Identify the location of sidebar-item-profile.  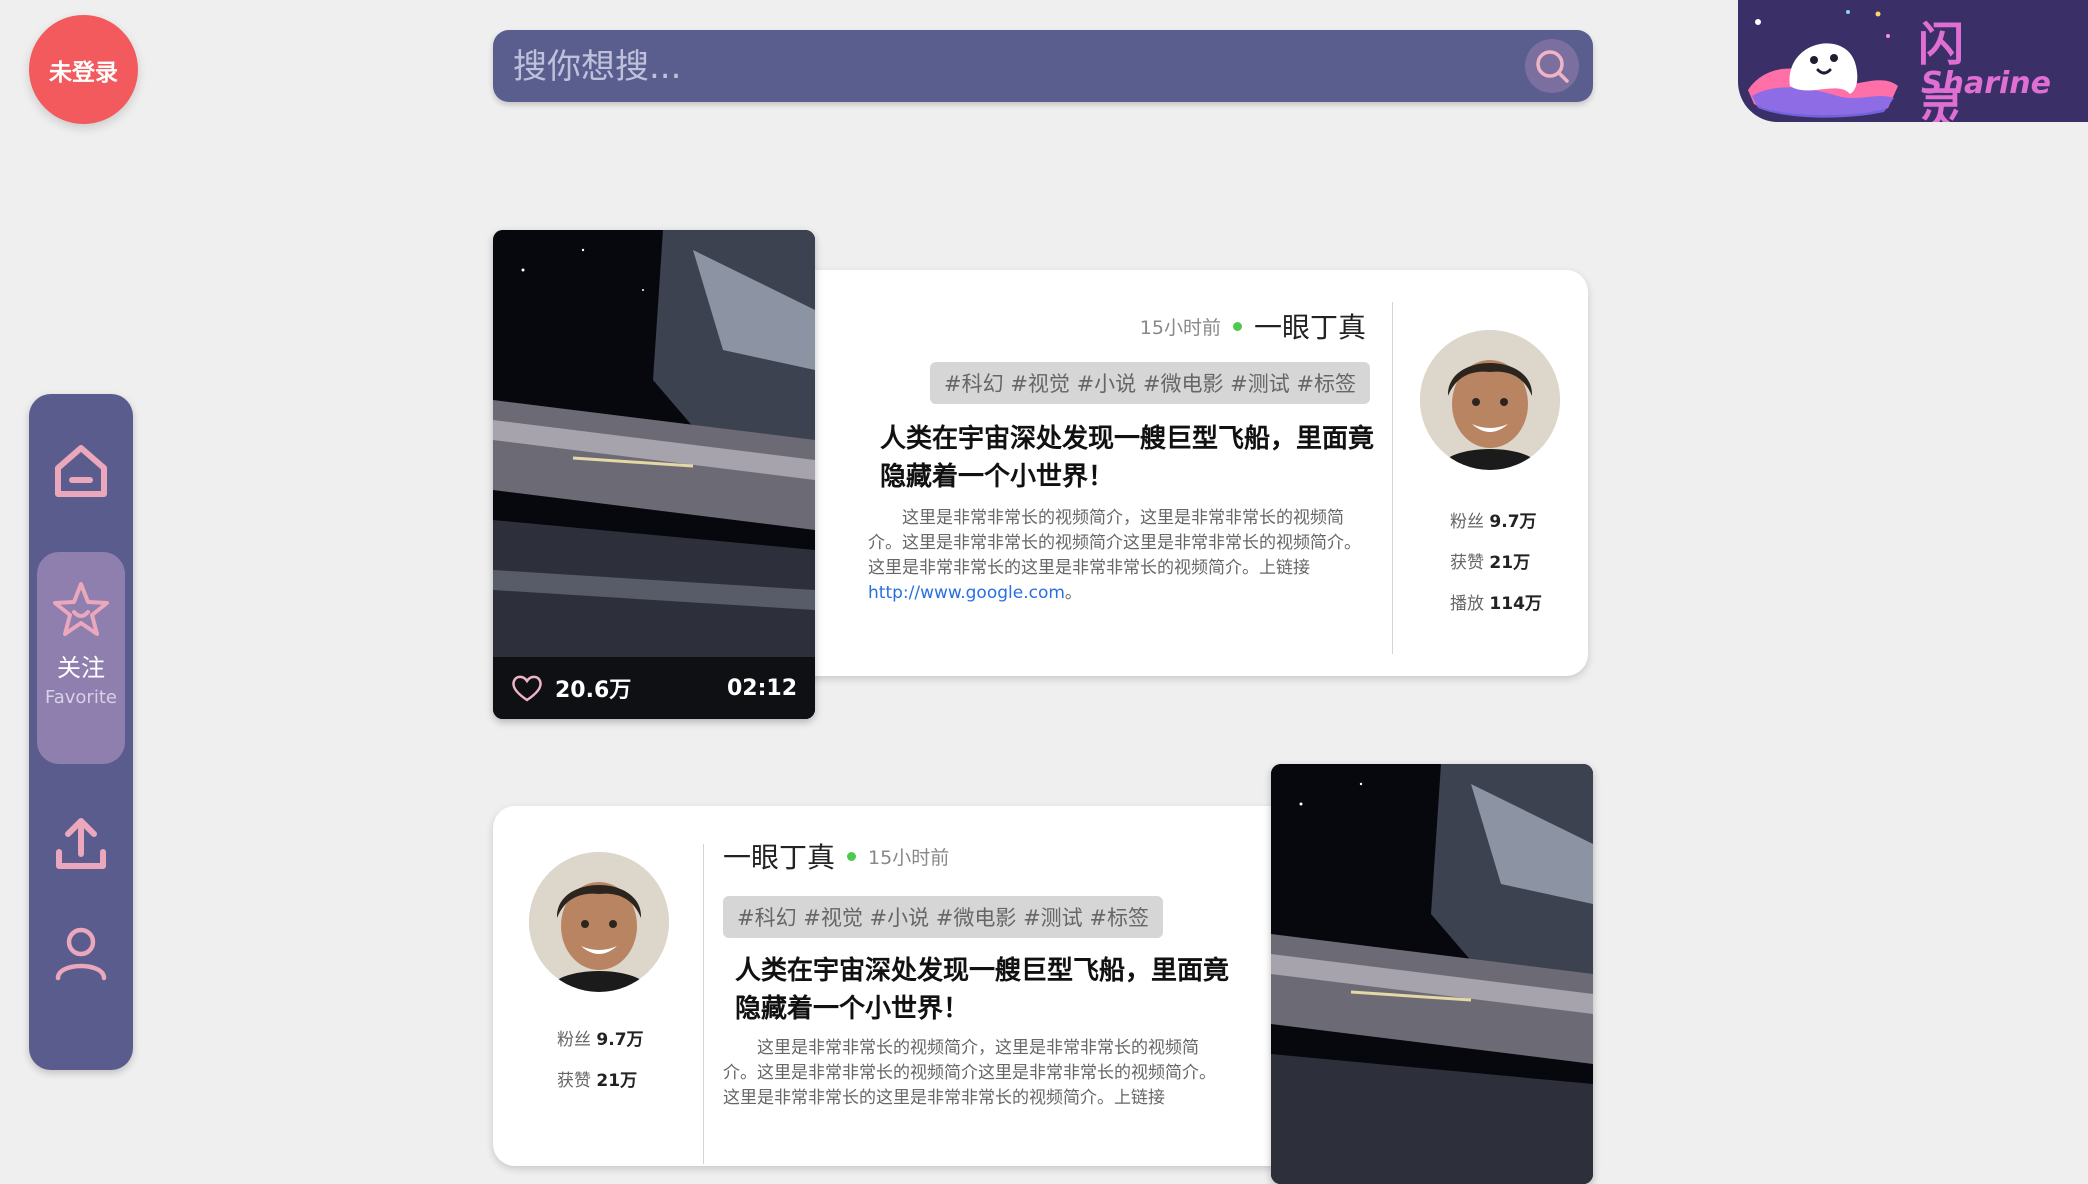
(81, 953).